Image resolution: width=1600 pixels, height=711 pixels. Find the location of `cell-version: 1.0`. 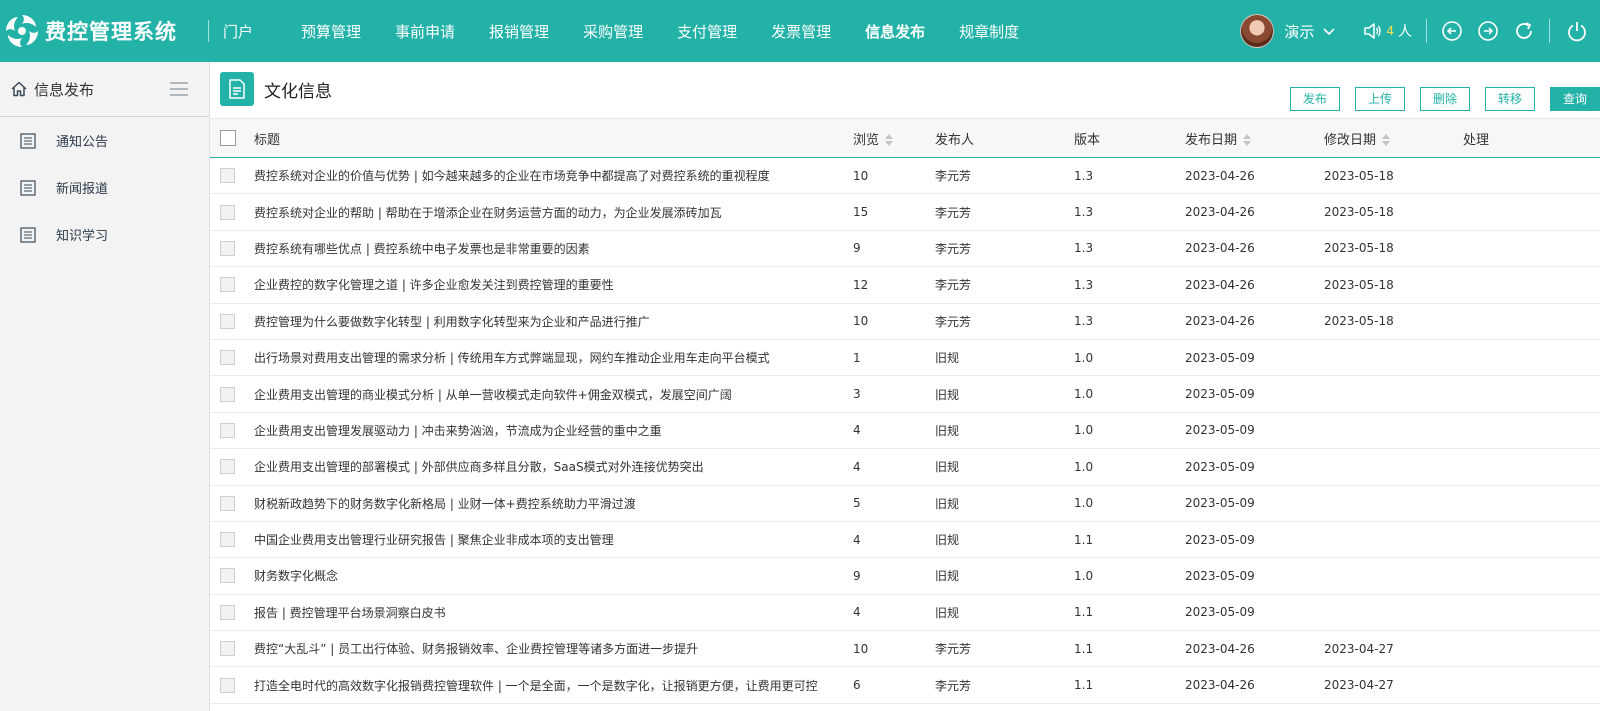

cell-version: 1.0 is located at coordinates (1084, 394).